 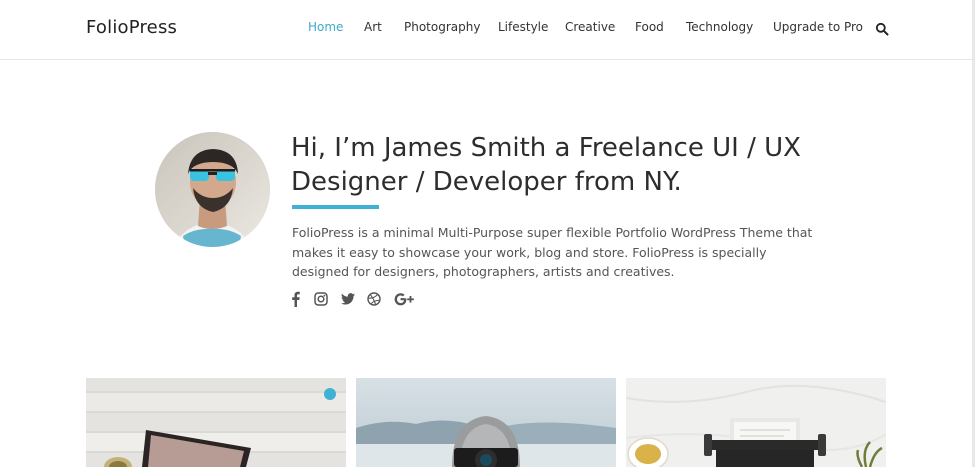 I want to click on typewriter-and-tea-image, so click(x=756, y=422).